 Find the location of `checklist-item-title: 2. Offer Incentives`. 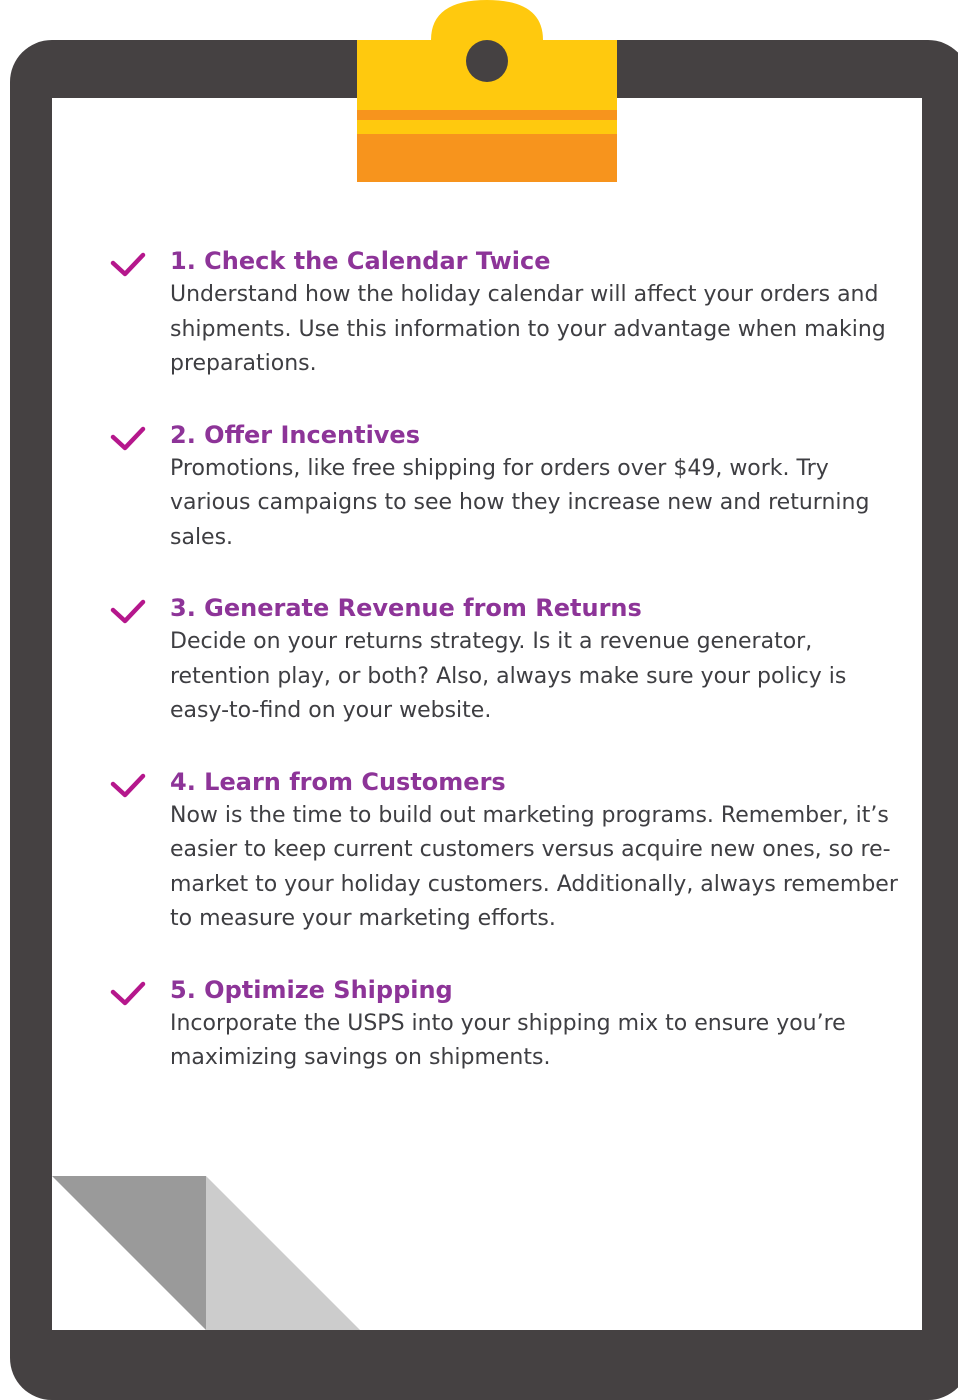

checklist-item-title: 2. Offer Incentives is located at coordinates (295, 434).